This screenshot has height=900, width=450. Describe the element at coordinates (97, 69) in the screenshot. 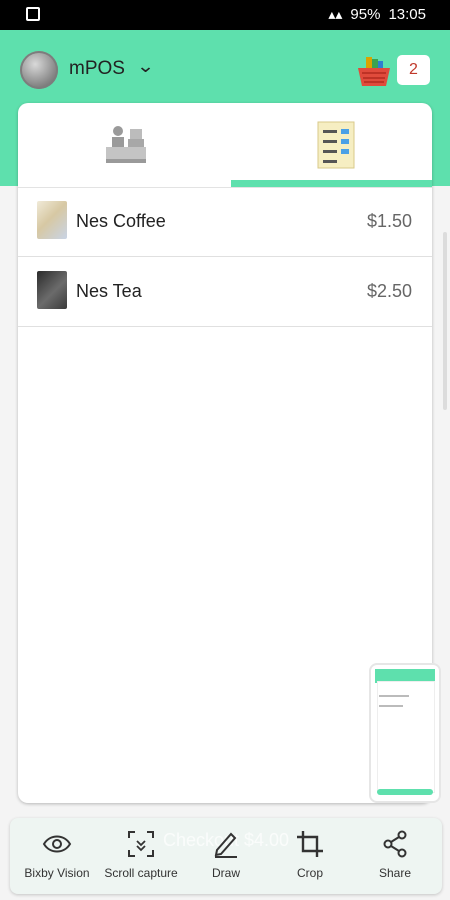

I see `app-name: mPOS` at that location.